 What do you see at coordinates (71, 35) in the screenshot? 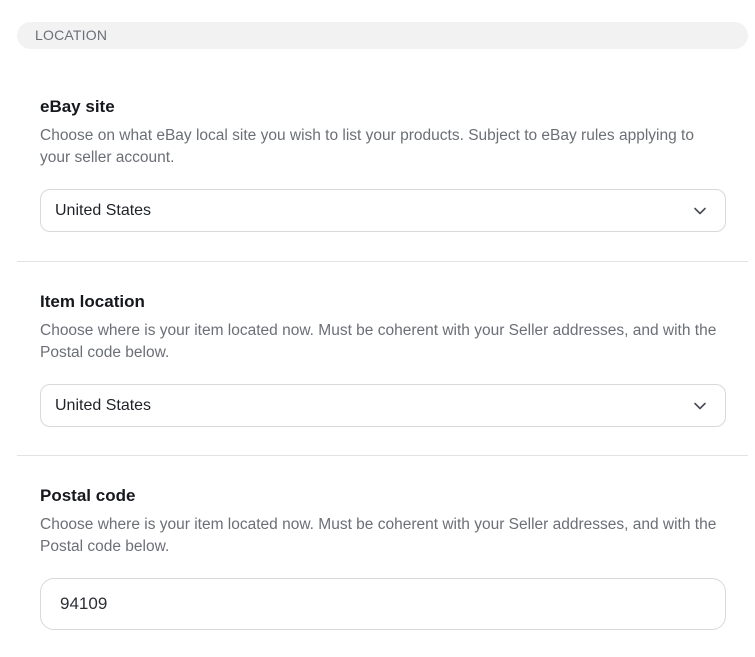
I see `section-title: LOCATION` at bounding box center [71, 35].